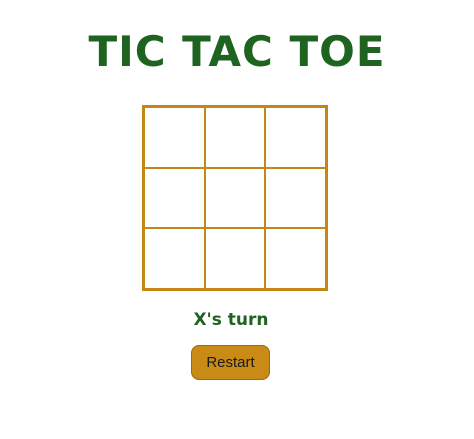 The width and height of the screenshot is (474, 439). I want to click on restart-button: Restart, so click(230, 362).